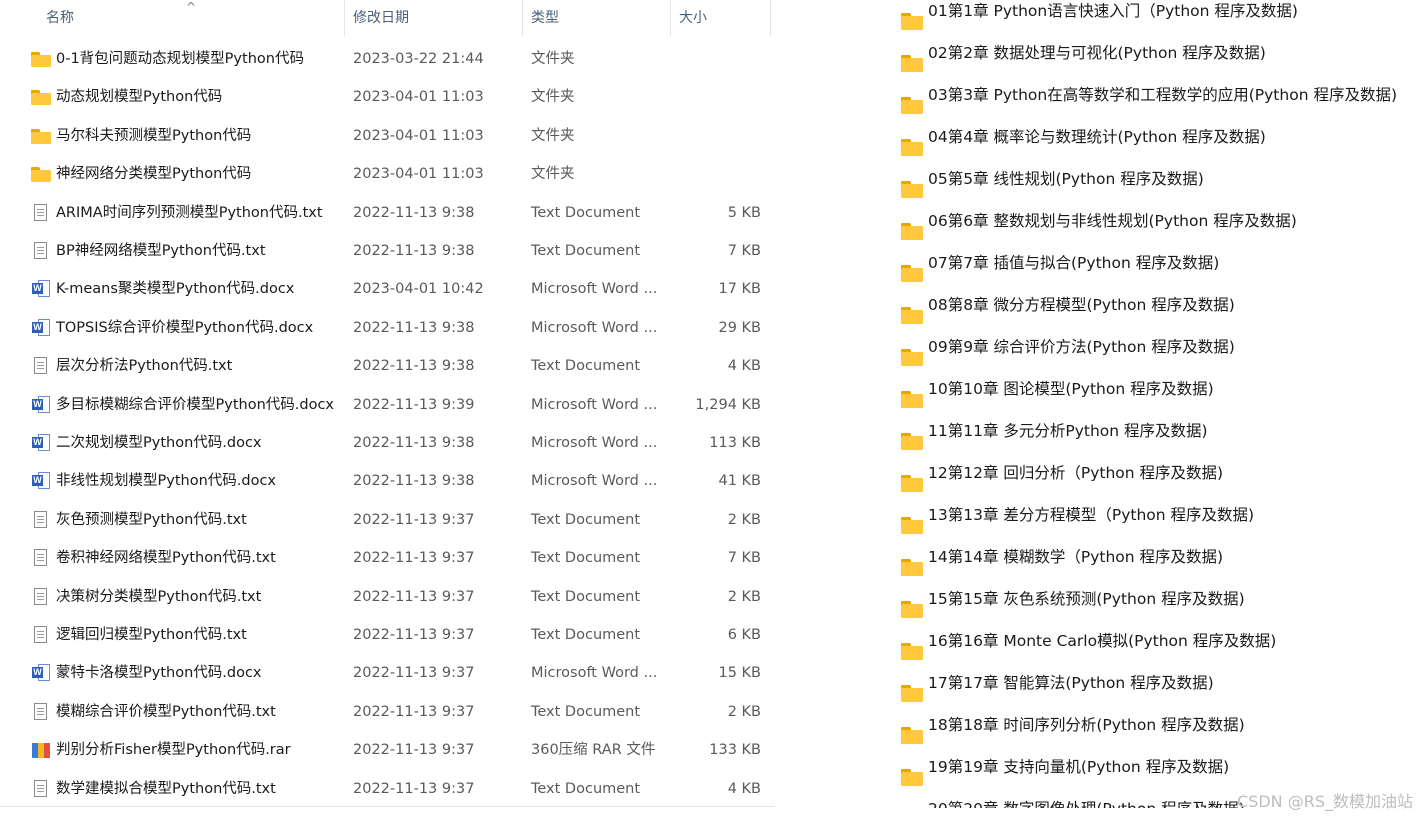 Image resolution: width=1425 pixels, height=819 pixels. I want to click on file-name: 层次分析法Python代码.txt, so click(144, 366).